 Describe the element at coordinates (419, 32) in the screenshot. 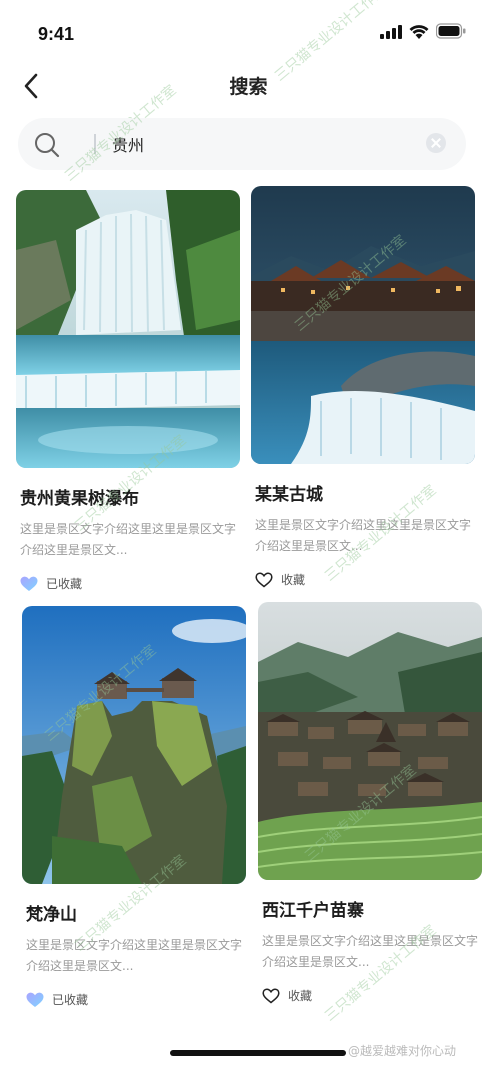

I see `wifi-icon` at that location.